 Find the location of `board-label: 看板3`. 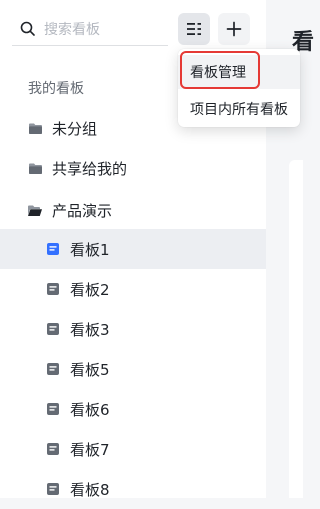

board-label: 看板3 is located at coordinates (90, 329).